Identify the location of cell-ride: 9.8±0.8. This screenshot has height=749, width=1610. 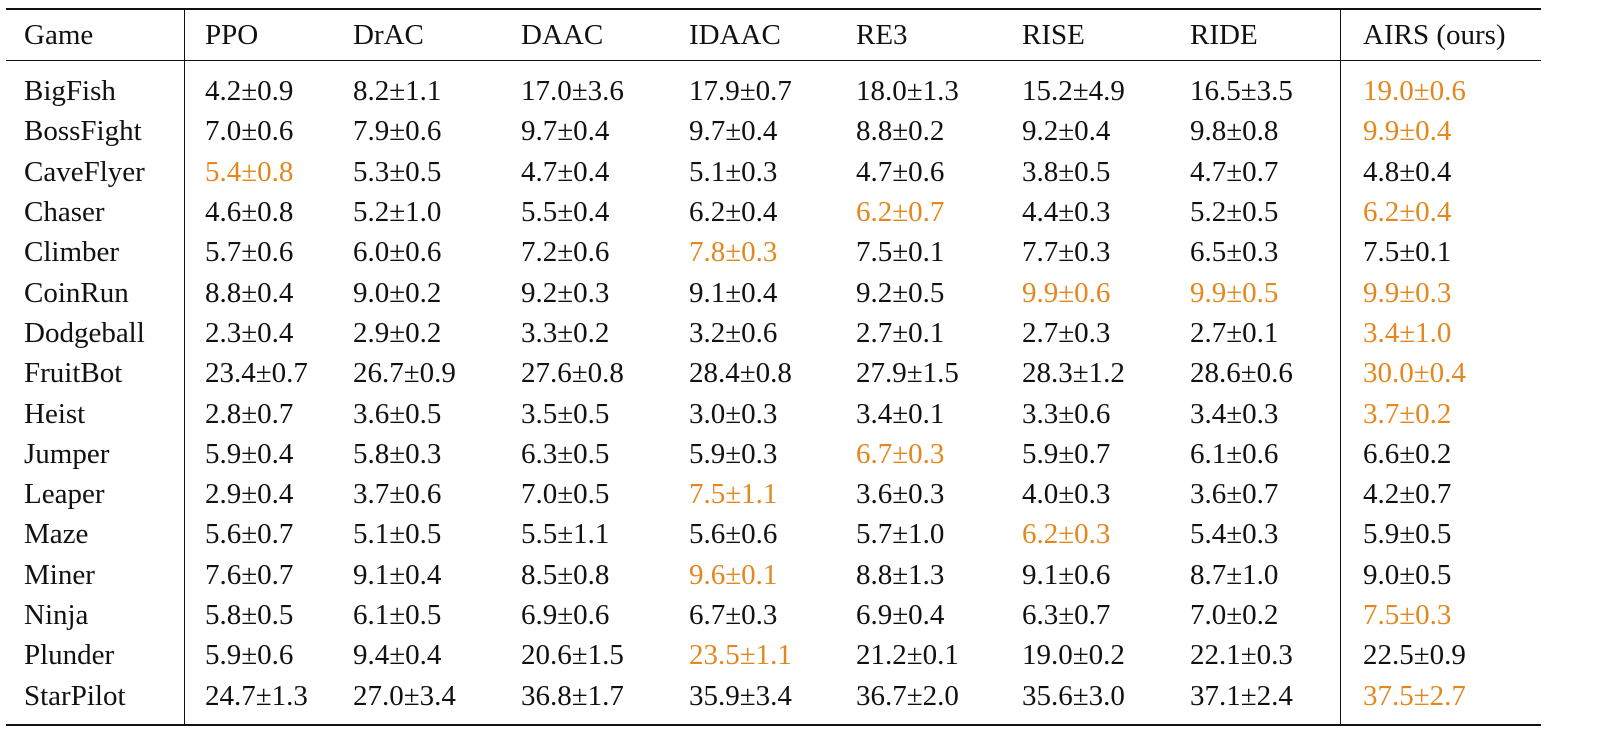
(1265, 131).